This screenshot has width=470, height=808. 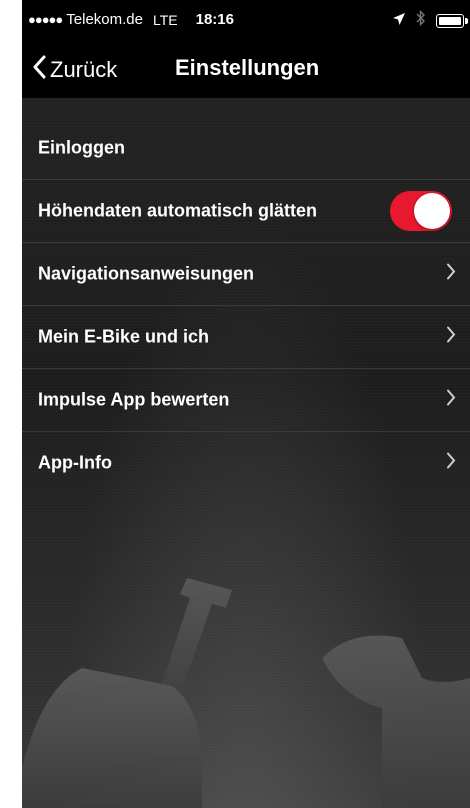 I want to click on chevron-left-icon, so click(x=41, y=69).